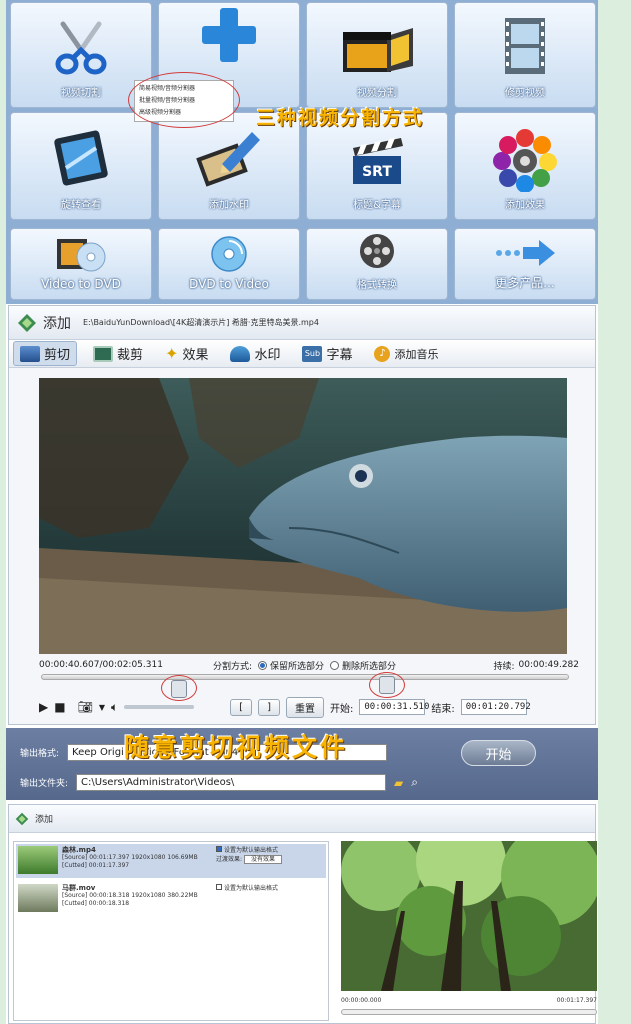 The image size is (631, 1024). Describe the element at coordinates (231, 782) in the screenshot. I see `output-folder-input: C:\Users\Administrator\Videos\` at that location.